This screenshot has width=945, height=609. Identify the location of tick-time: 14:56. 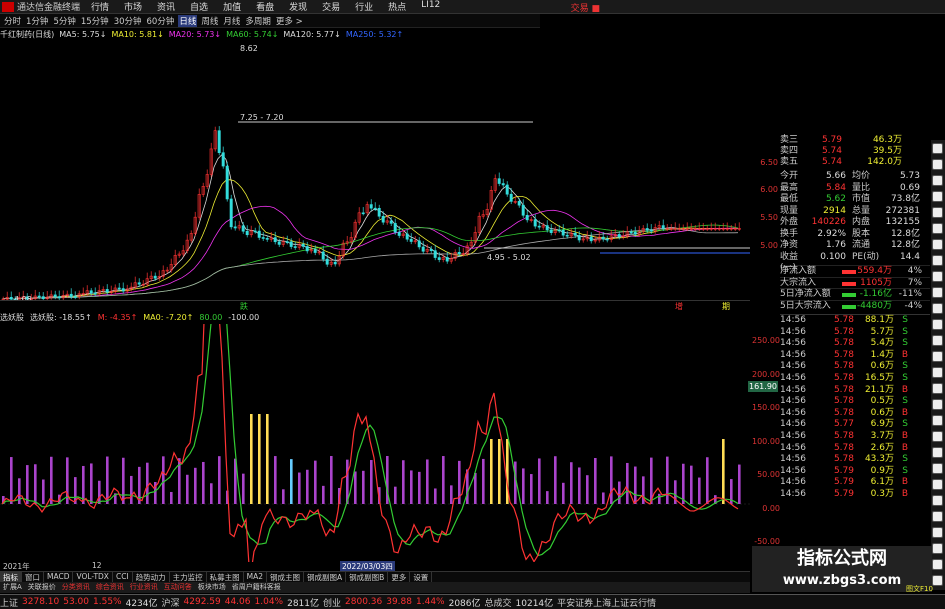
(793, 435).